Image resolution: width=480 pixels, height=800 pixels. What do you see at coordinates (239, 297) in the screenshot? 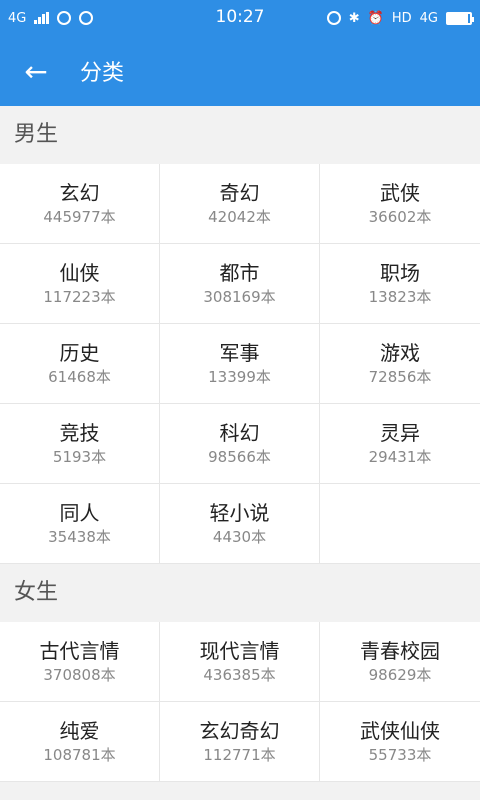
I see `category-count: 308169本` at bounding box center [239, 297].